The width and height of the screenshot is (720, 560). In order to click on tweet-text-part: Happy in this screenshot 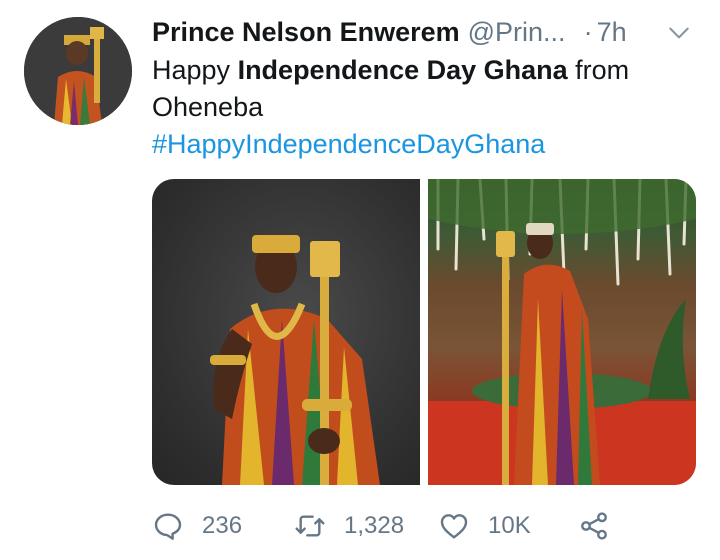, I will do `click(195, 70)`.